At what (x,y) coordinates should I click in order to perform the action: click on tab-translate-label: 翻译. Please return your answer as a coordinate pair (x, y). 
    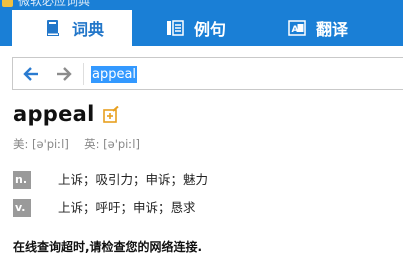
    Looking at the image, I should click on (332, 29).